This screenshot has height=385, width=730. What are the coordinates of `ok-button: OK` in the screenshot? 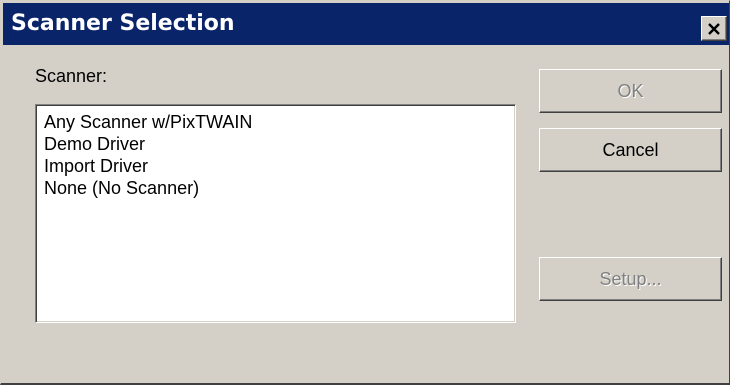 It's located at (630, 91).